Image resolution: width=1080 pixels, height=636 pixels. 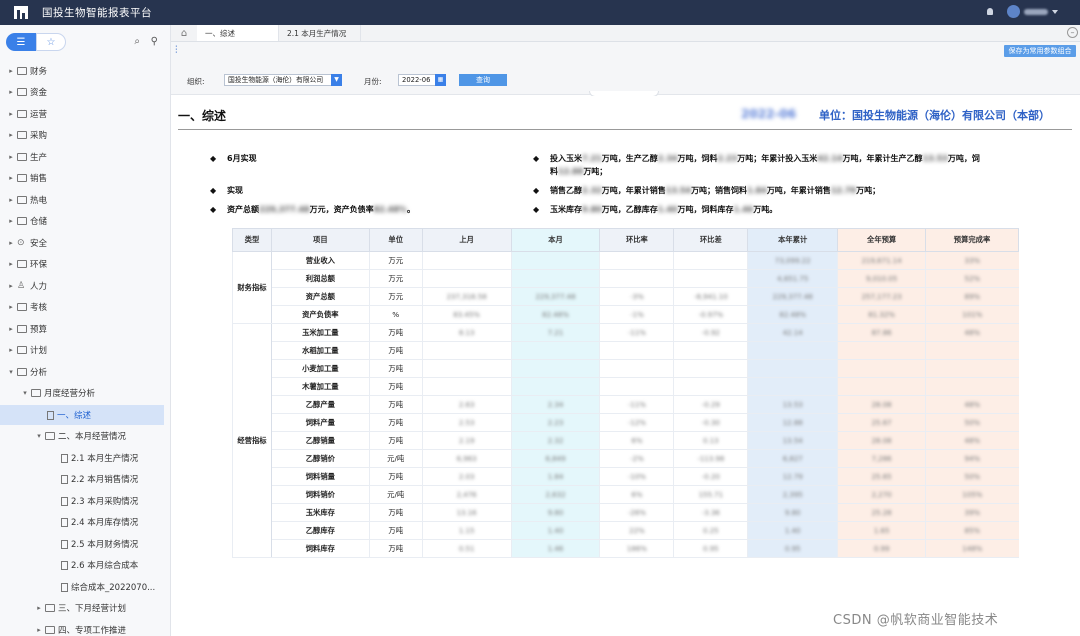 What do you see at coordinates (972, 260) in the screenshot?
I see `pct-cell: 33%` at bounding box center [972, 260].